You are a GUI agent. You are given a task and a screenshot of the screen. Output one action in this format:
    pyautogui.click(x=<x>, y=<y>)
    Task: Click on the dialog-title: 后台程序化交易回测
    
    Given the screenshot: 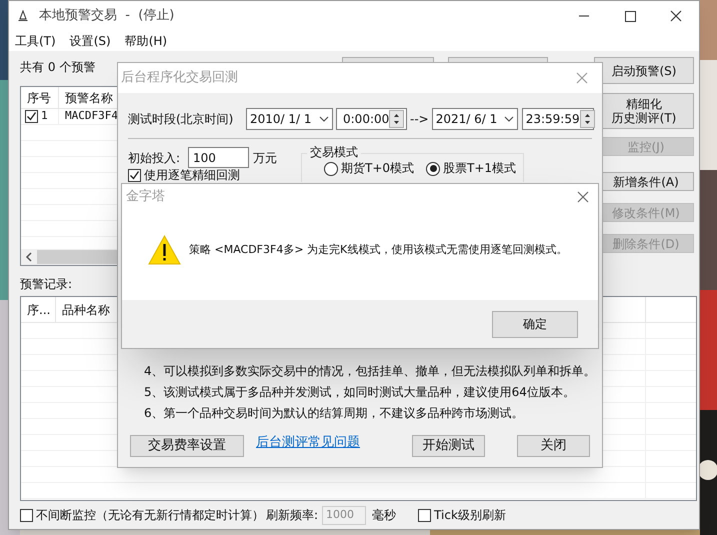 What is the action you would take?
    pyautogui.click(x=179, y=78)
    